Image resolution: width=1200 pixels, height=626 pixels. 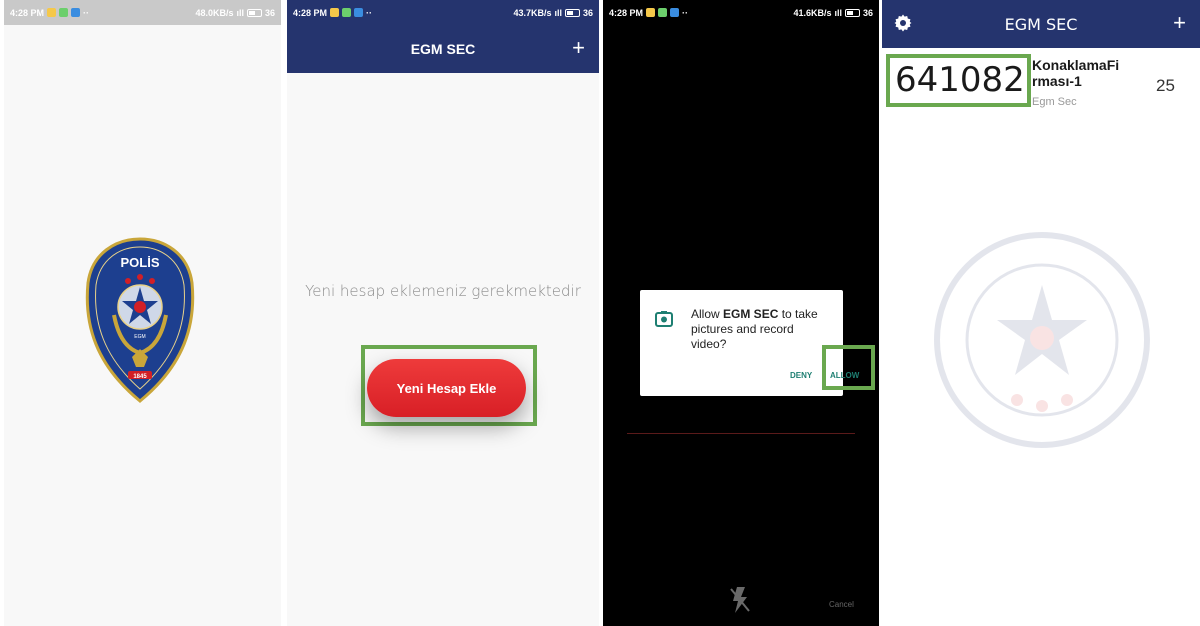 What do you see at coordinates (841, 604) in the screenshot?
I see `cancel-button: Cancel` at bounding box center [841, 604].